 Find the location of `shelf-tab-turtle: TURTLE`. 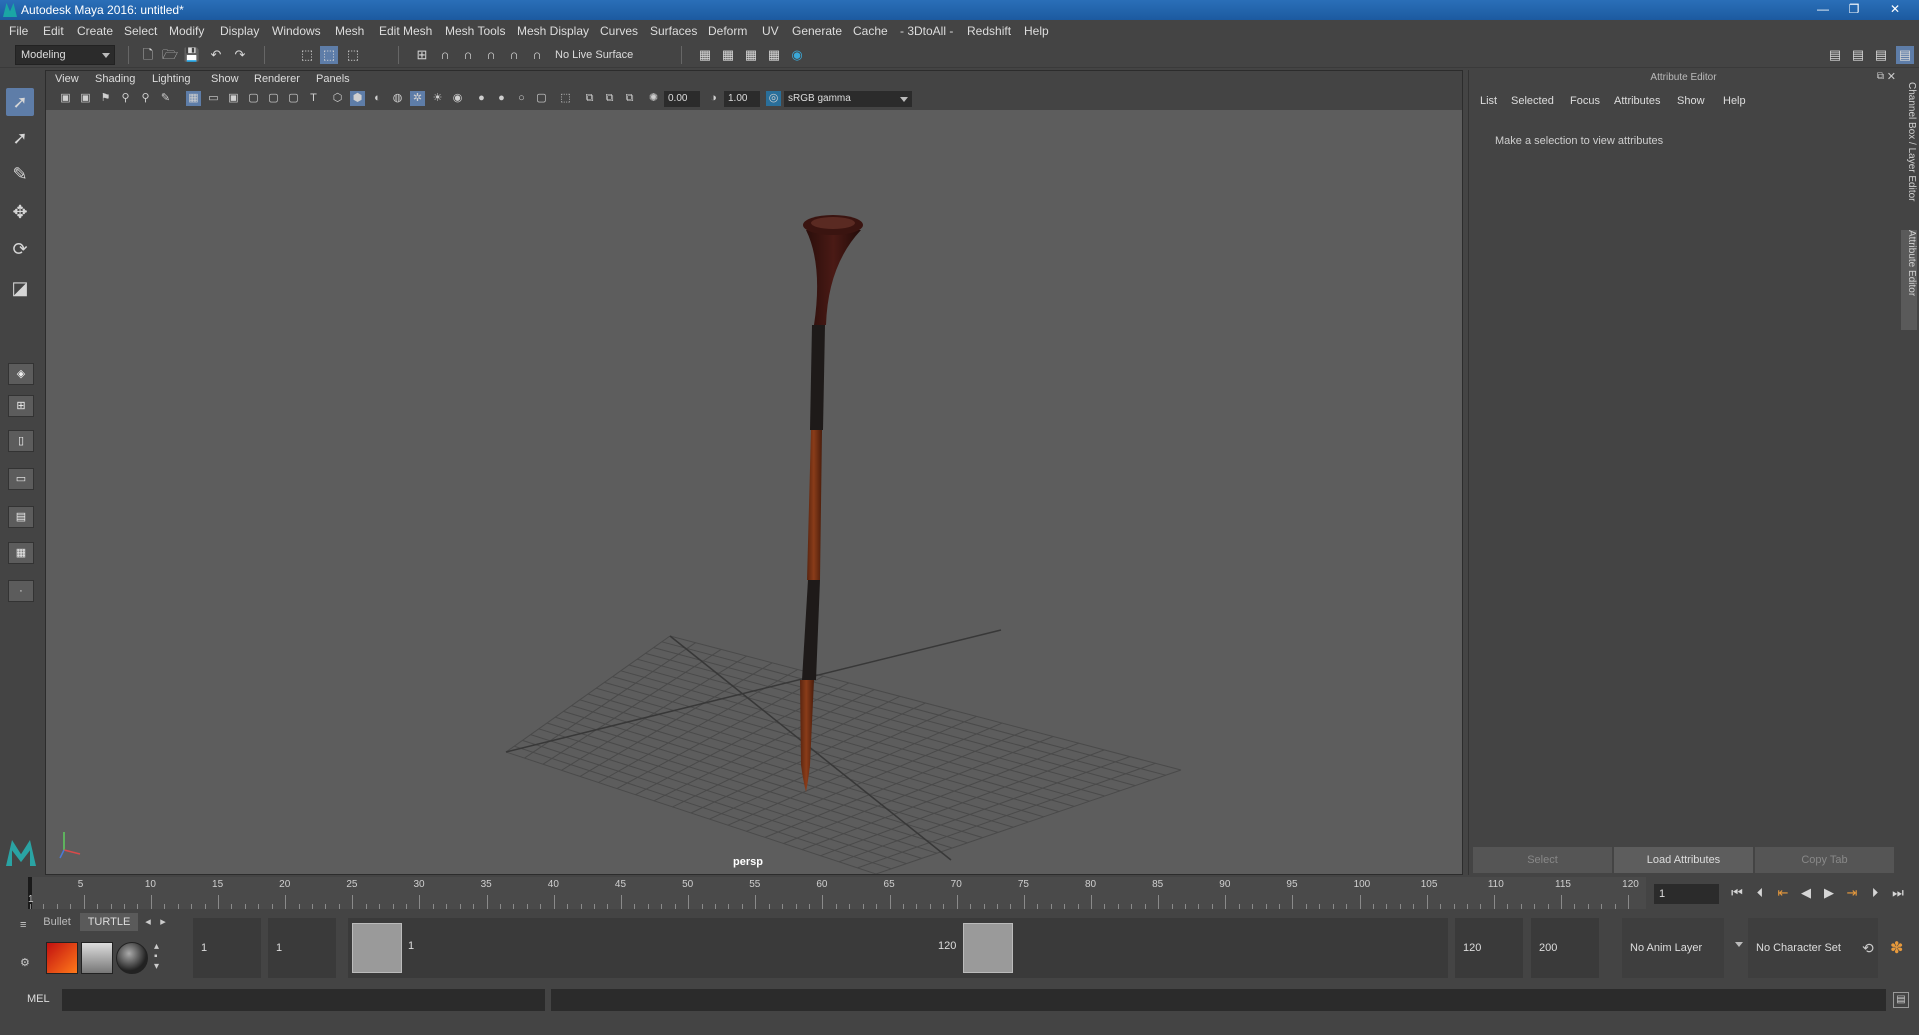

shelf-tab-turtle: TURTLE is located at coordinates (109, 922).